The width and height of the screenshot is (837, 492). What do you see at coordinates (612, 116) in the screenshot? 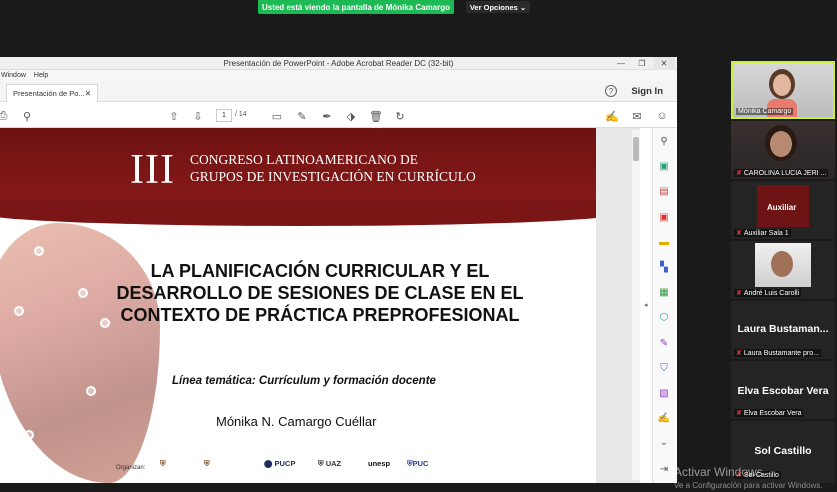
I see `fill-sign-icon: ✍` at bounding box center [612, 116].